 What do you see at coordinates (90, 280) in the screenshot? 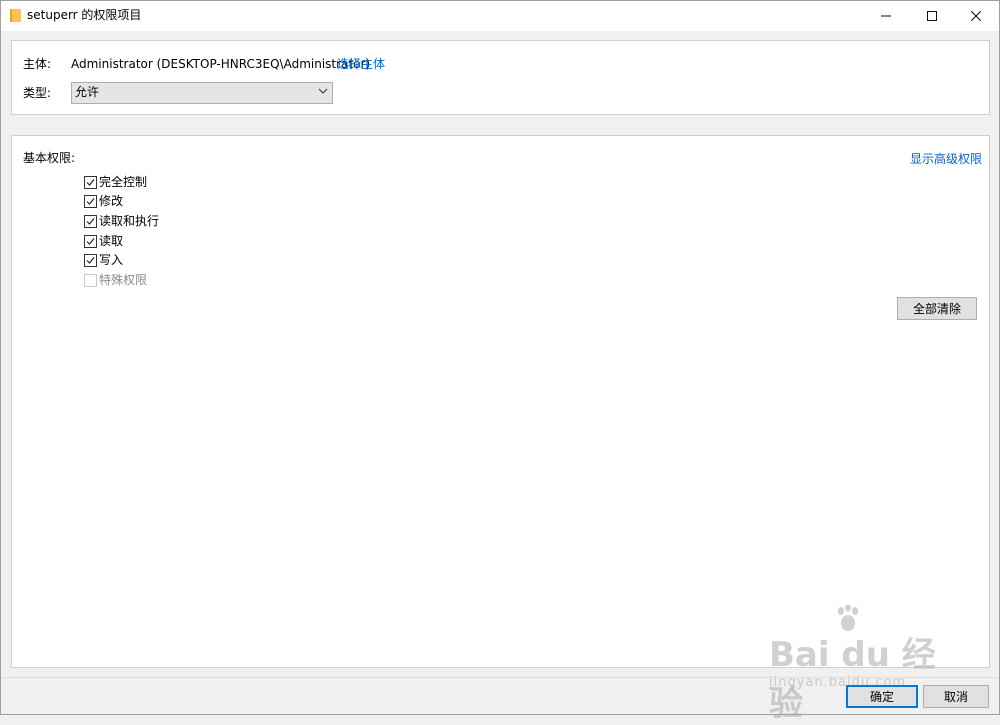
I see `checkbox-special` at bounding box center [90, 280].